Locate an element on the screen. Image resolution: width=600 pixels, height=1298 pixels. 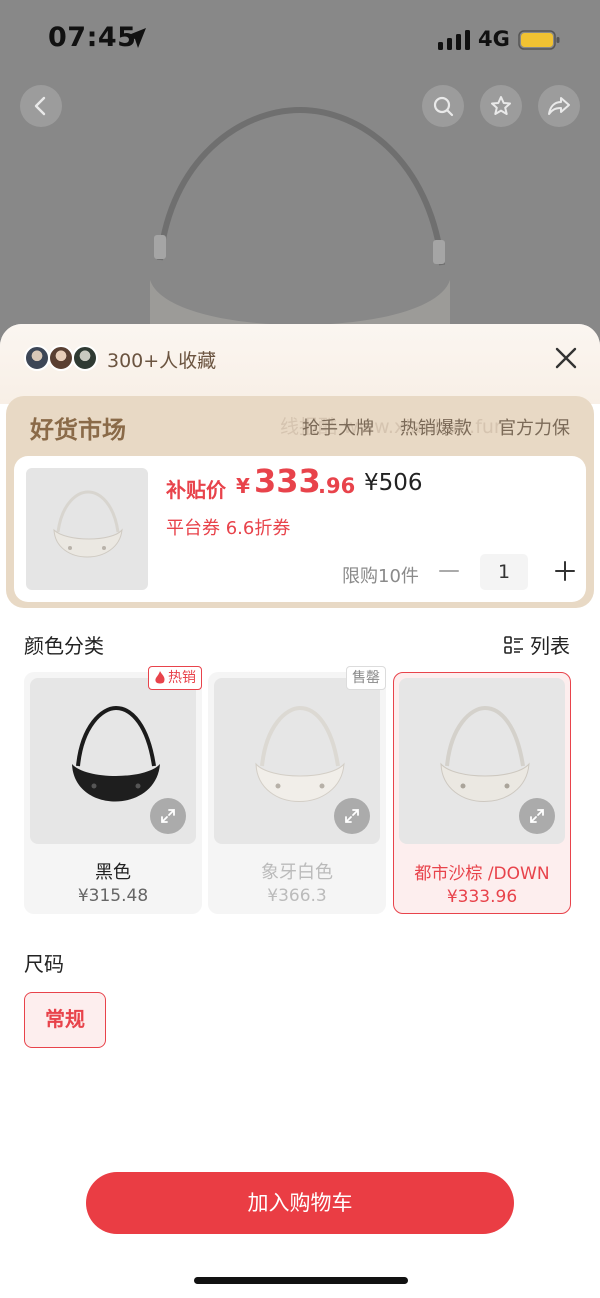
back-button is located at coordinates (41, 106).